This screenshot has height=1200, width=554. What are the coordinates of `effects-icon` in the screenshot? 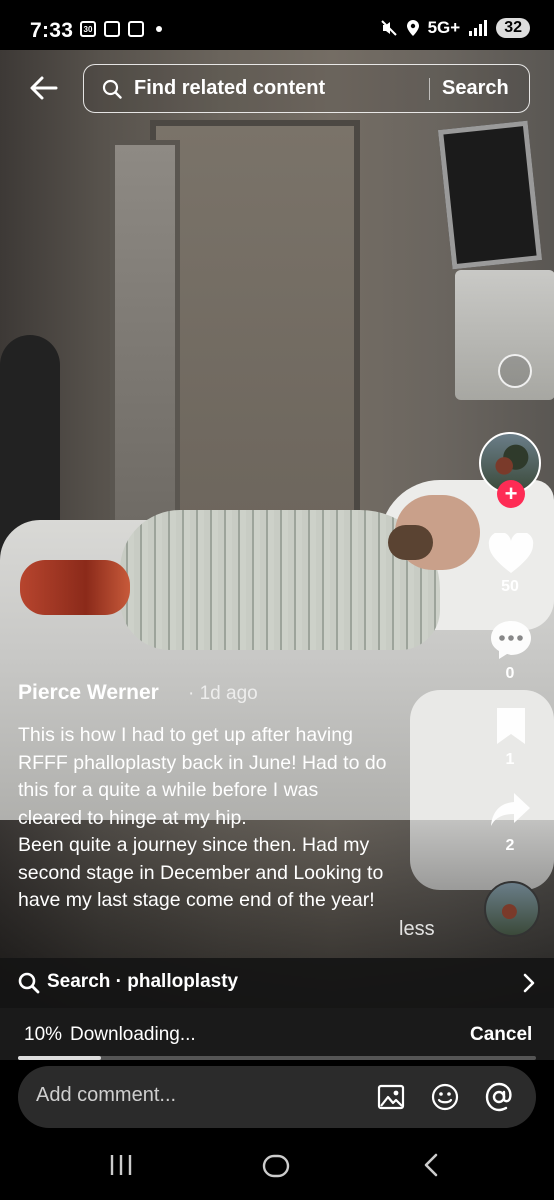 It's located at (515, 371).